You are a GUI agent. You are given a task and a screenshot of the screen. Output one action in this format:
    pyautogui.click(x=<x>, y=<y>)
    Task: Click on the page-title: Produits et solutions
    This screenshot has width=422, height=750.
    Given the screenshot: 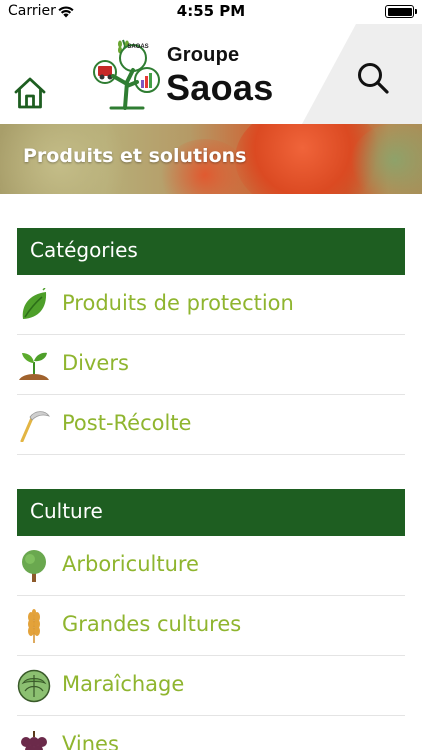 What is the action you would take?
    pyautogui.click(x=135, y=156)
    